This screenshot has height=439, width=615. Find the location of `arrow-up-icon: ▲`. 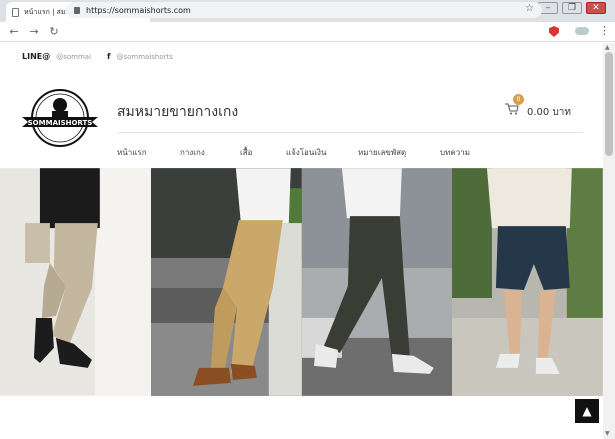

arrow-up-icon: ▲ is located at coordinates (587, 411).